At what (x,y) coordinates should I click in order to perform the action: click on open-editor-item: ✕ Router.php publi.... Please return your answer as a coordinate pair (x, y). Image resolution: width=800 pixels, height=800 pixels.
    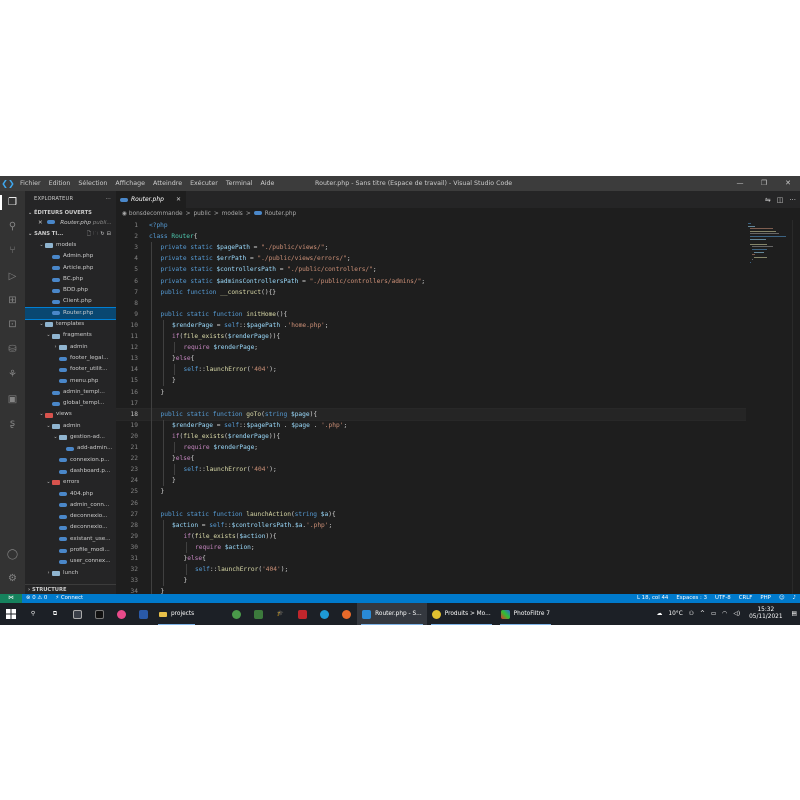
    Looking at the image, I should click on (70, 223).